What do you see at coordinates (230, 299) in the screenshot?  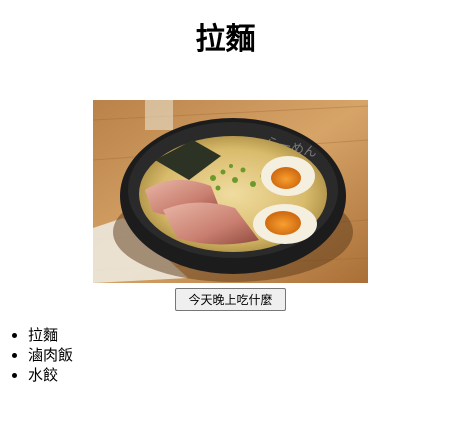 I see `what-to-eat-button: 今天晚上吃什麼` at bounding box center [230, 299].